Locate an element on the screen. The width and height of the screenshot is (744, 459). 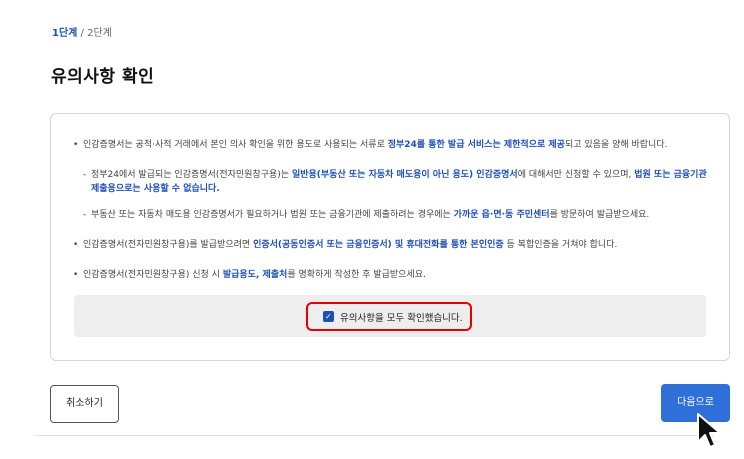
confirm-label: 유의사항을 모두 확인했습니다. is located at coordinates (401, 317).